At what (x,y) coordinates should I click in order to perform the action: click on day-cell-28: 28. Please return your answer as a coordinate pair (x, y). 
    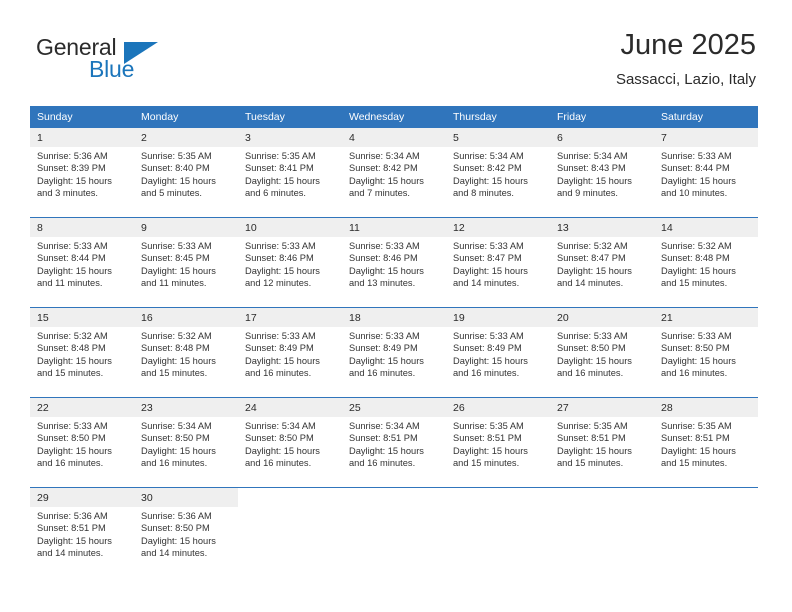
    Looking at the image, I should click on (706, 407).